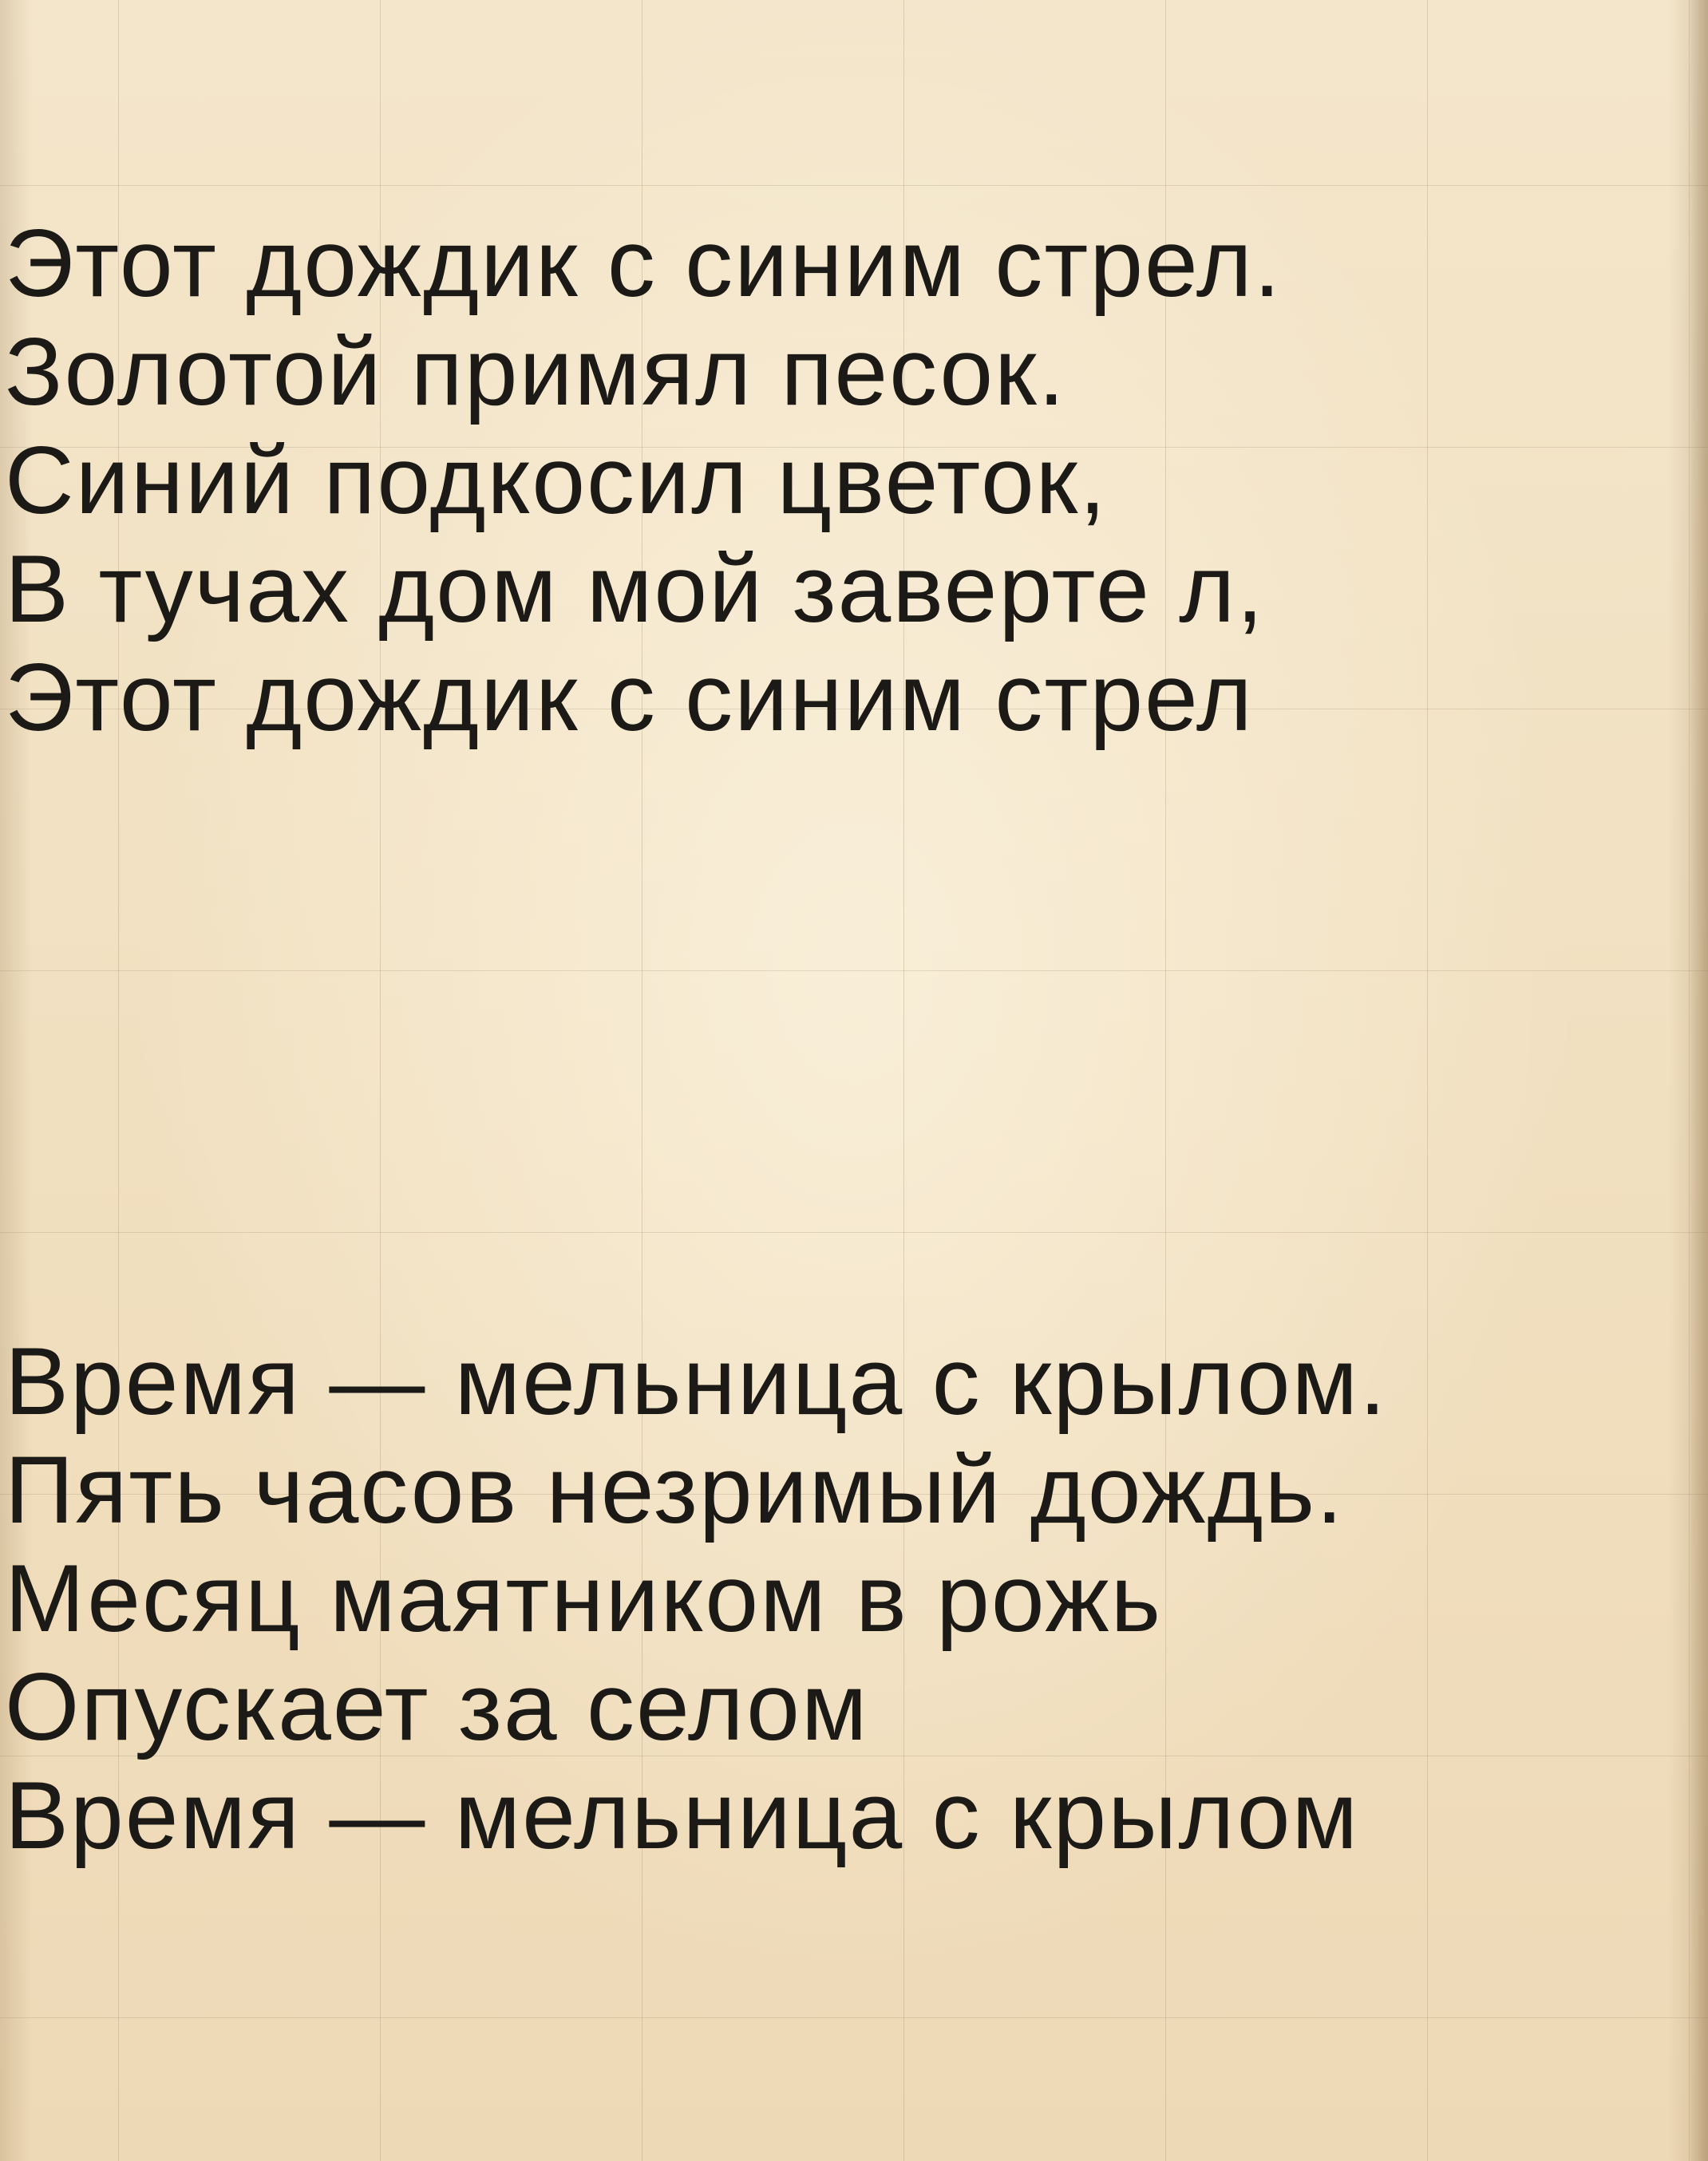  Describe the element at coordinates (635, 588) in the screenshot. I see `stanza-1-line-4: В тучах дом мой заверте л,` at that location.